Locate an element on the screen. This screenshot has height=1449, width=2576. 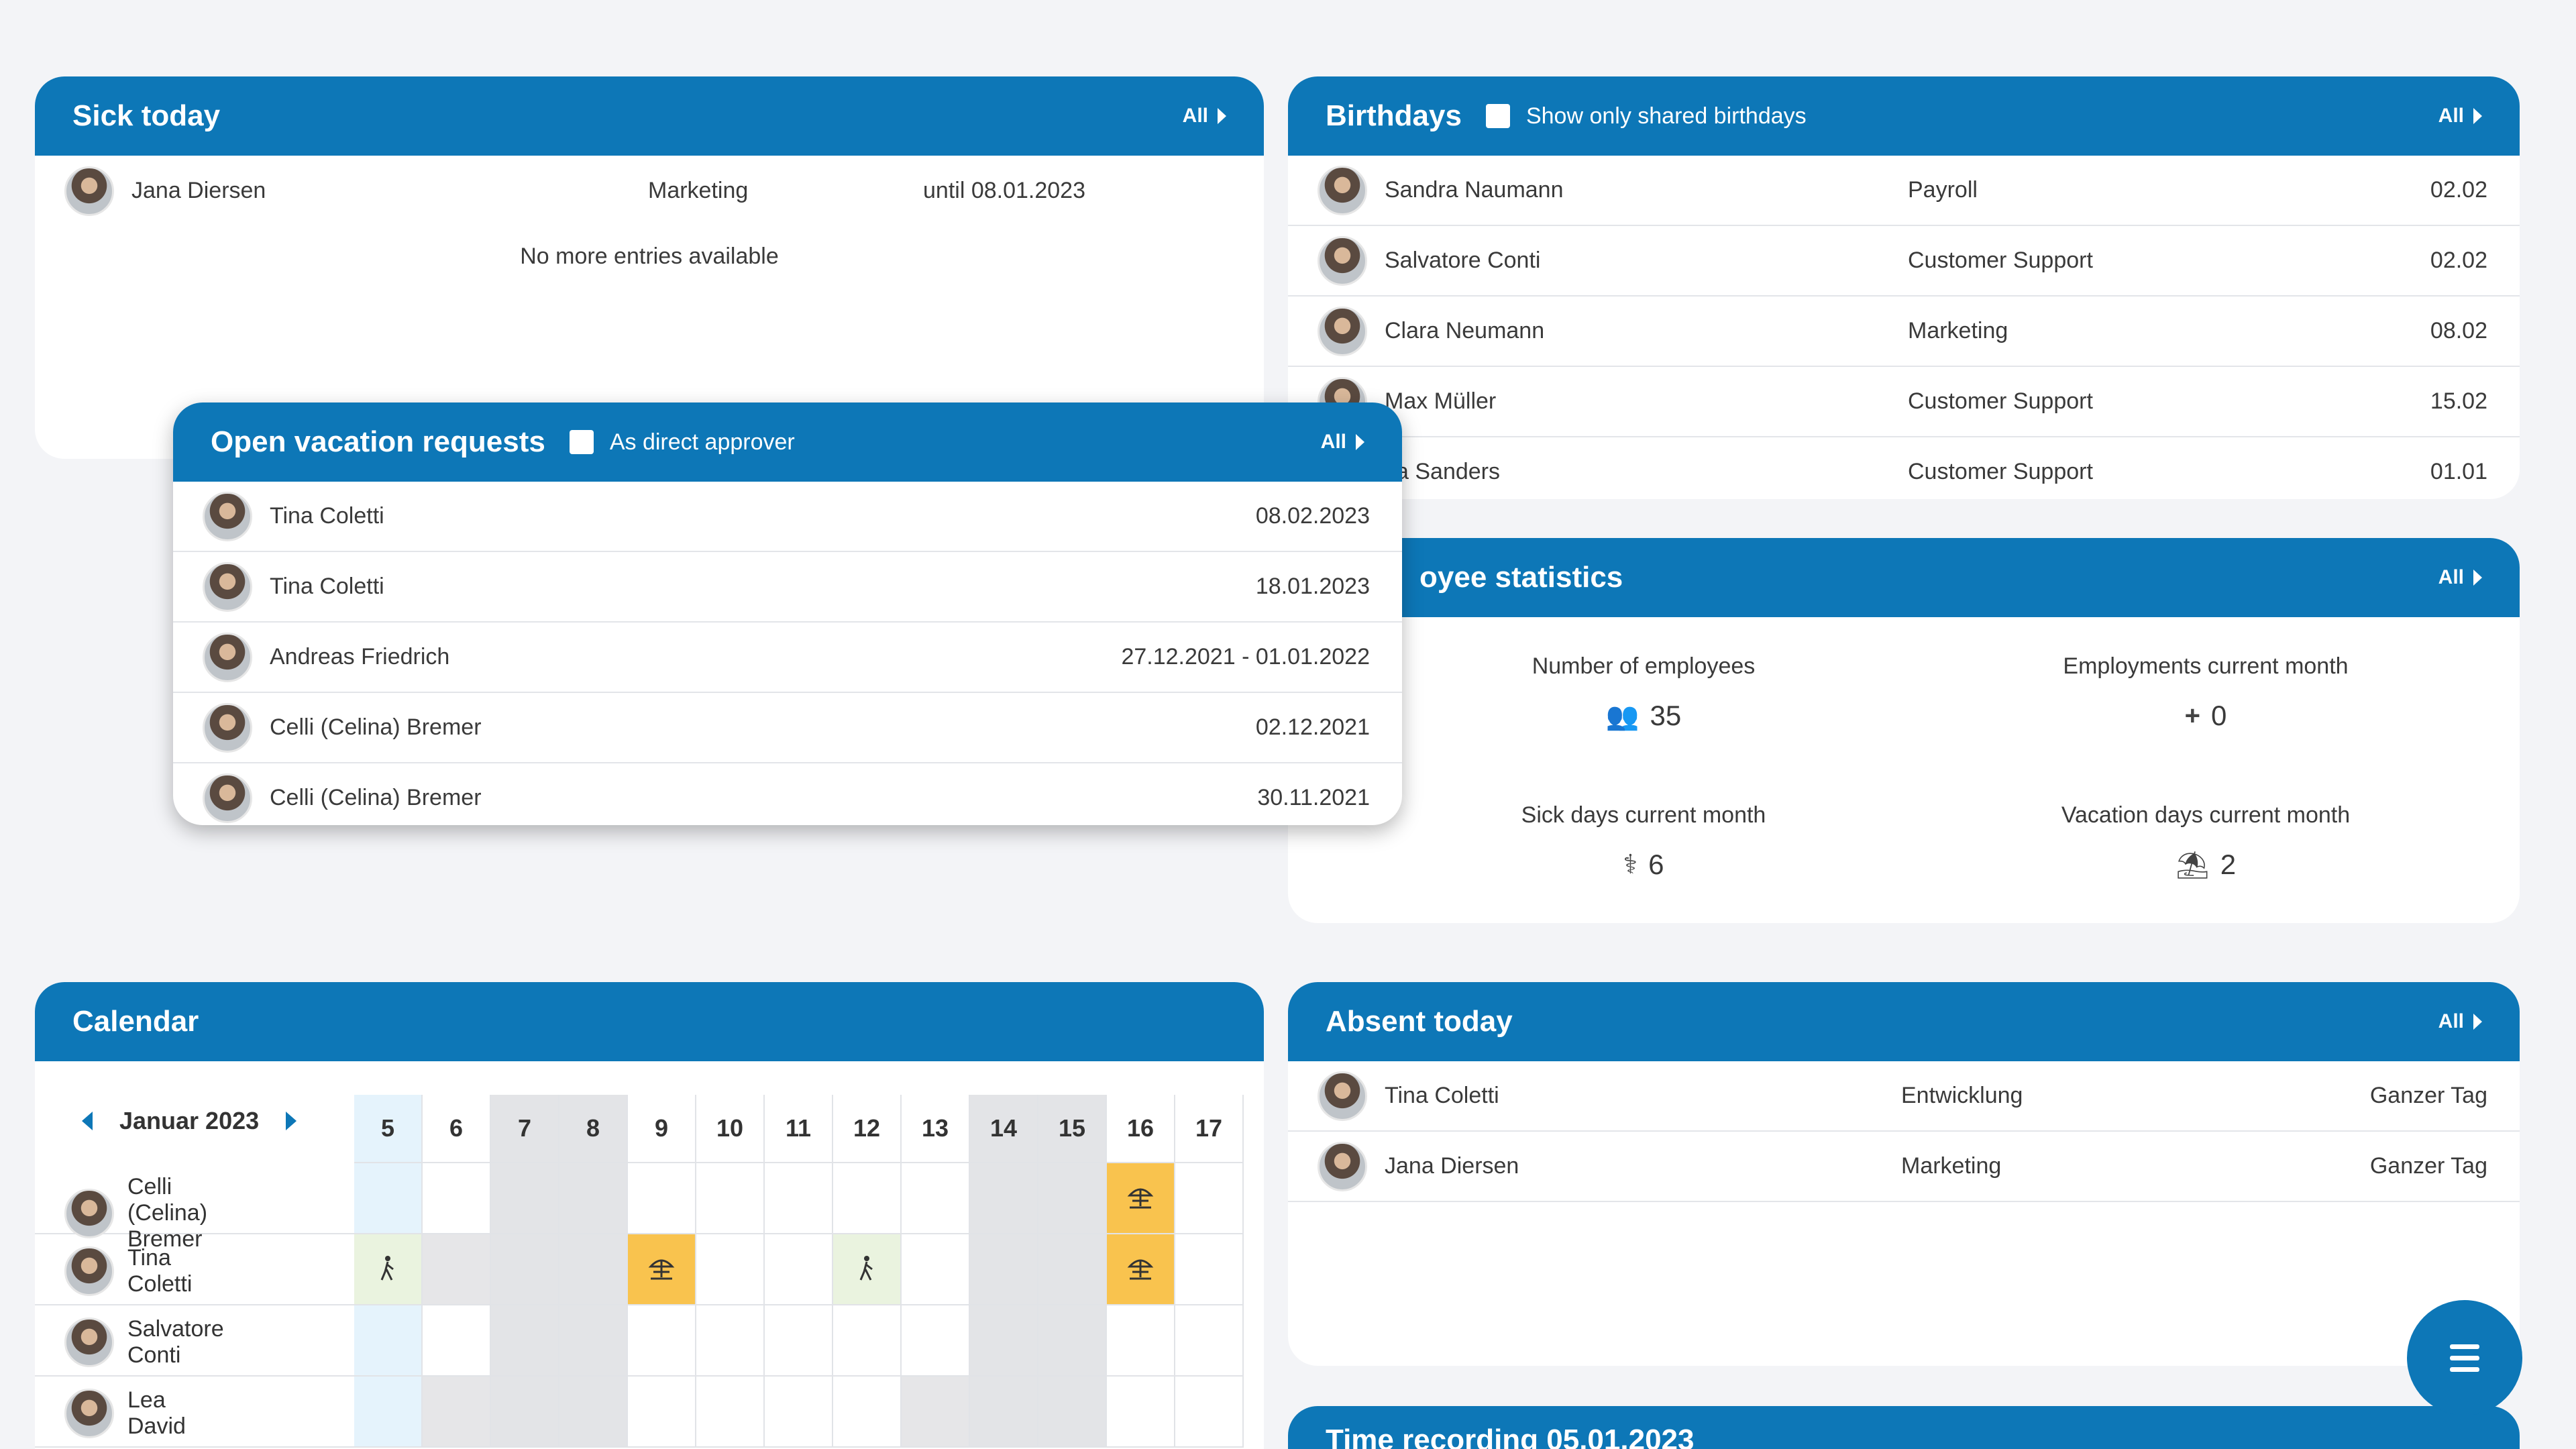
next-month-icon is located at coordinates (291, 1121).